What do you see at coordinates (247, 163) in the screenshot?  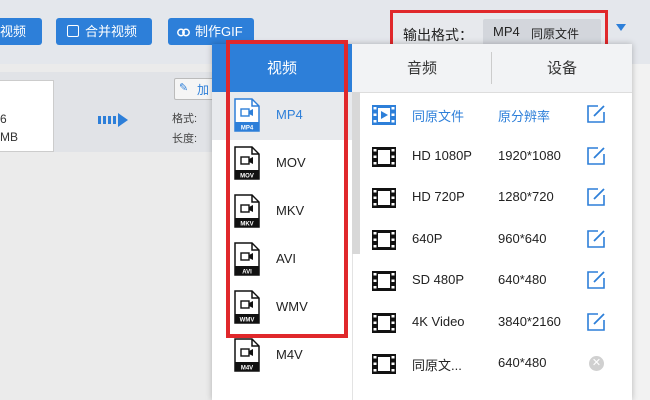 I see `mov-file-icon: MOV` at bounding box center [247, 163].